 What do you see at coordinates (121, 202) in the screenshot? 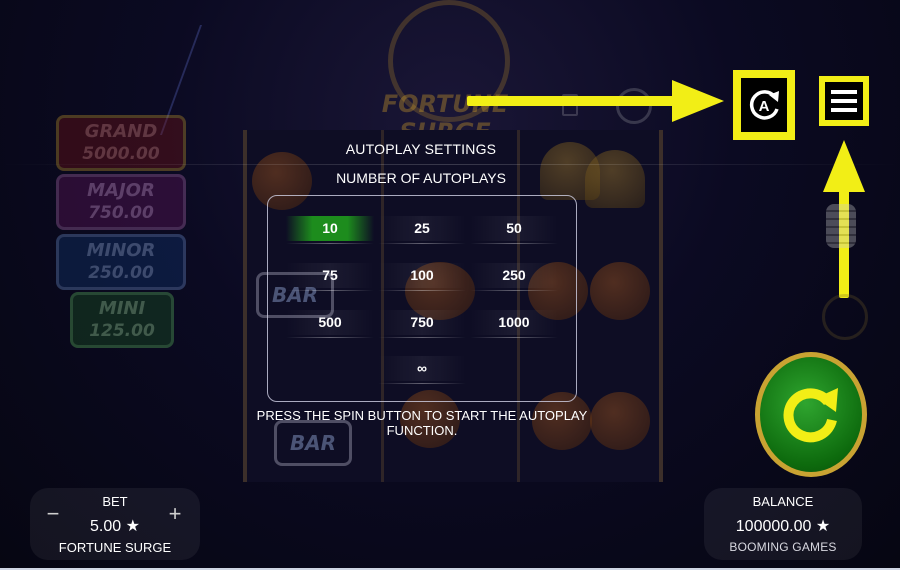
I see `jackpot-major: MAJOR 750.00` at bounding box center [121, 202].